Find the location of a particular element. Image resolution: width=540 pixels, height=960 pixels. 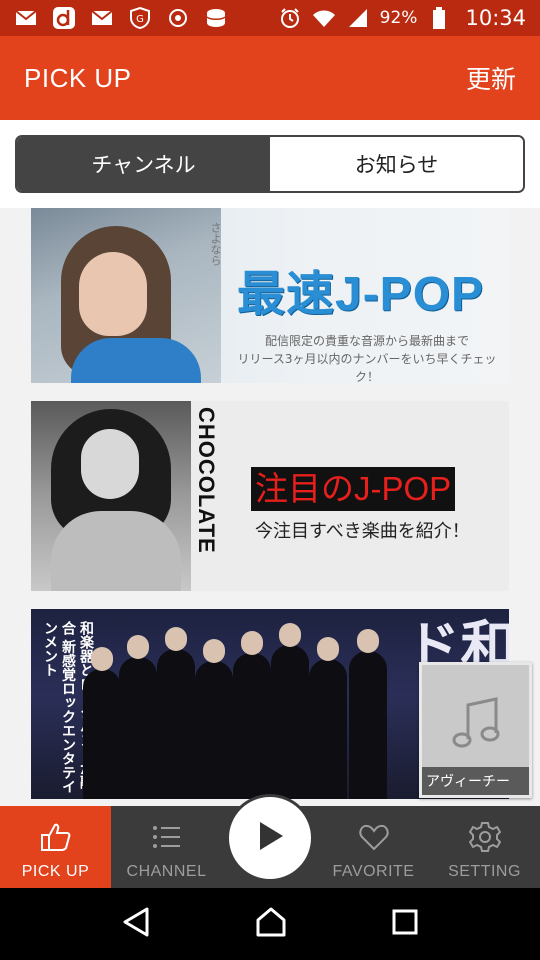

mini-player: アヴィーチー is located at coordinates (475, 730).